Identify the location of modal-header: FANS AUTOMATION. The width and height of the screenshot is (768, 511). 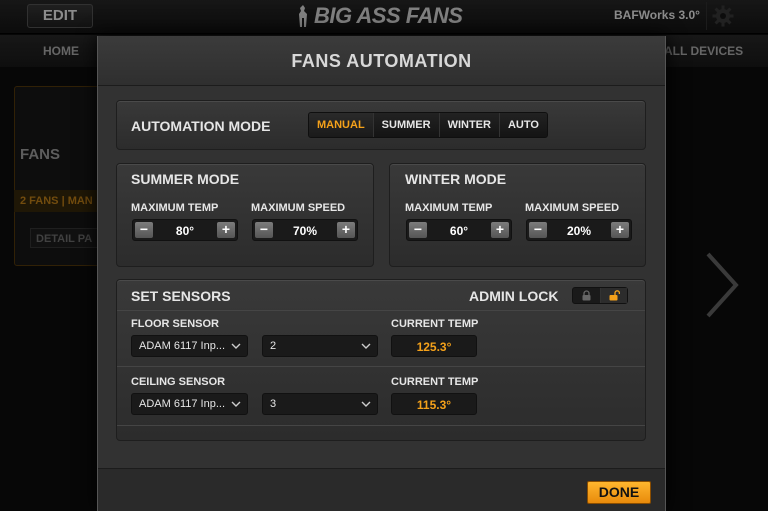
(381, 61).